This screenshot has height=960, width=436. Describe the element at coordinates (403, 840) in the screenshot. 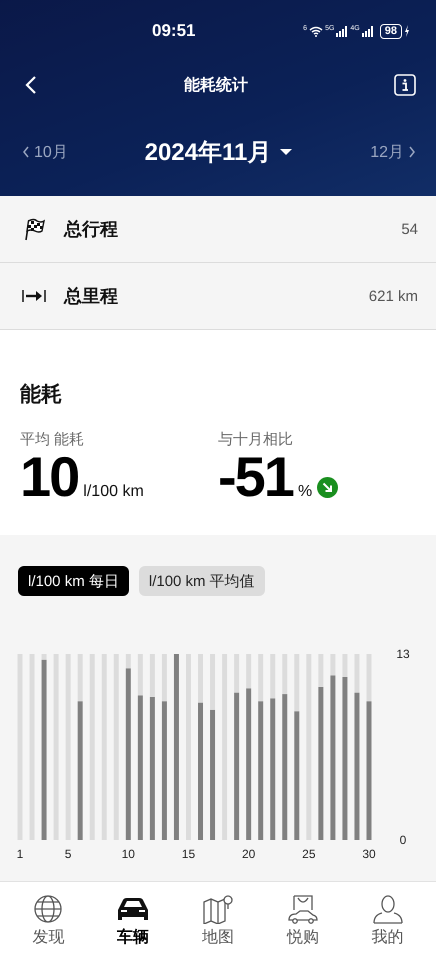

I see `y-axis-label: 0` at that location.